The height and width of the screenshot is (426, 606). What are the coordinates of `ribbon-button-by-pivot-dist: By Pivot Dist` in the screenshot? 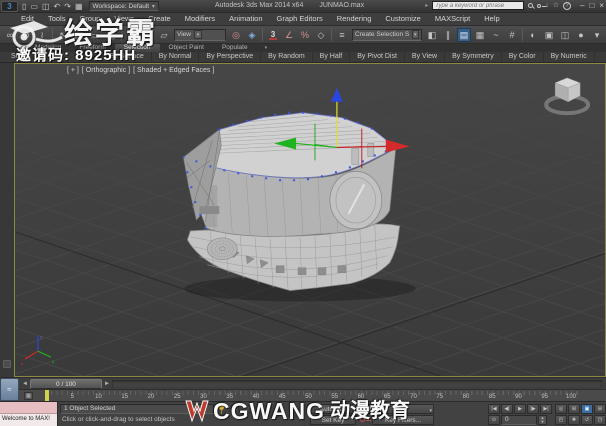 It's located at (377, 57).